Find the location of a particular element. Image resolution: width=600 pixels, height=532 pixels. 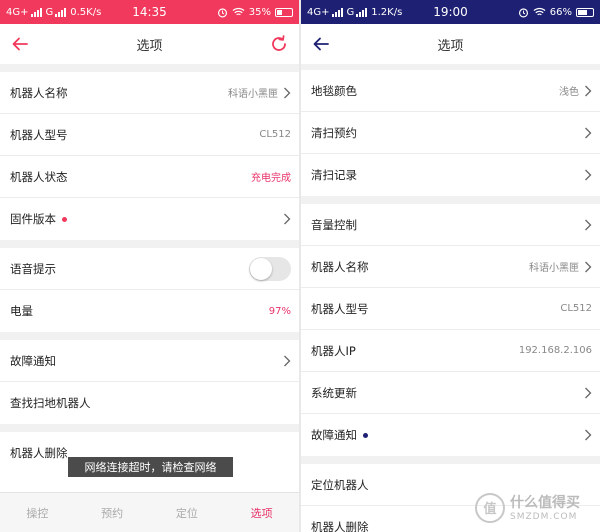

robot-status-row: 机器人状态 充电完成 is located at coordinates (149, 177).